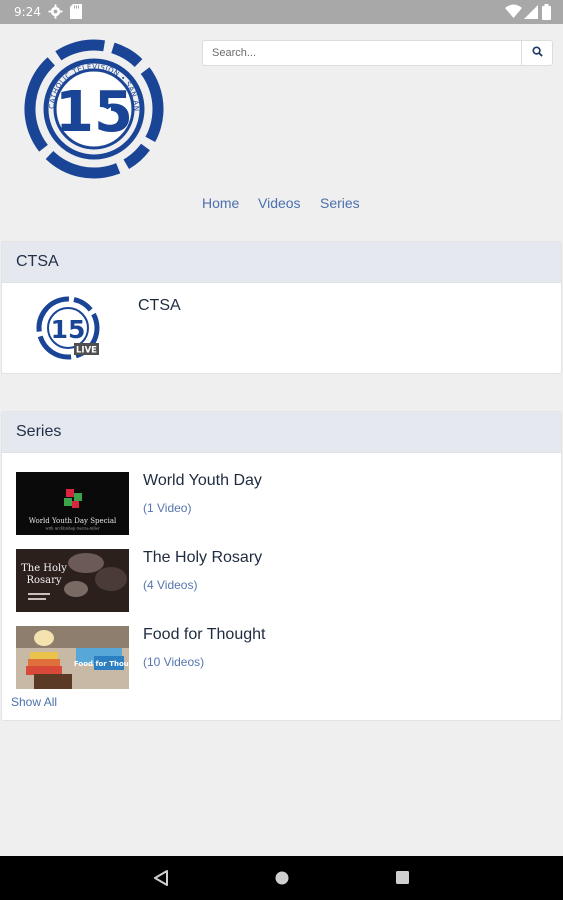  I want to click on home-icon, so click(282, 880).